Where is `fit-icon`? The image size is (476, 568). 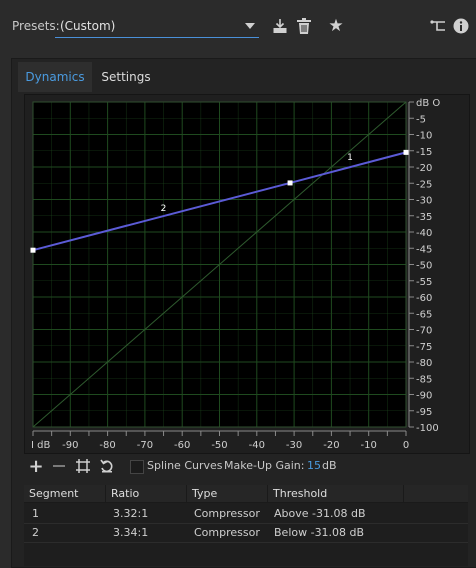 fit-icon is located at coordinates (83, 466).